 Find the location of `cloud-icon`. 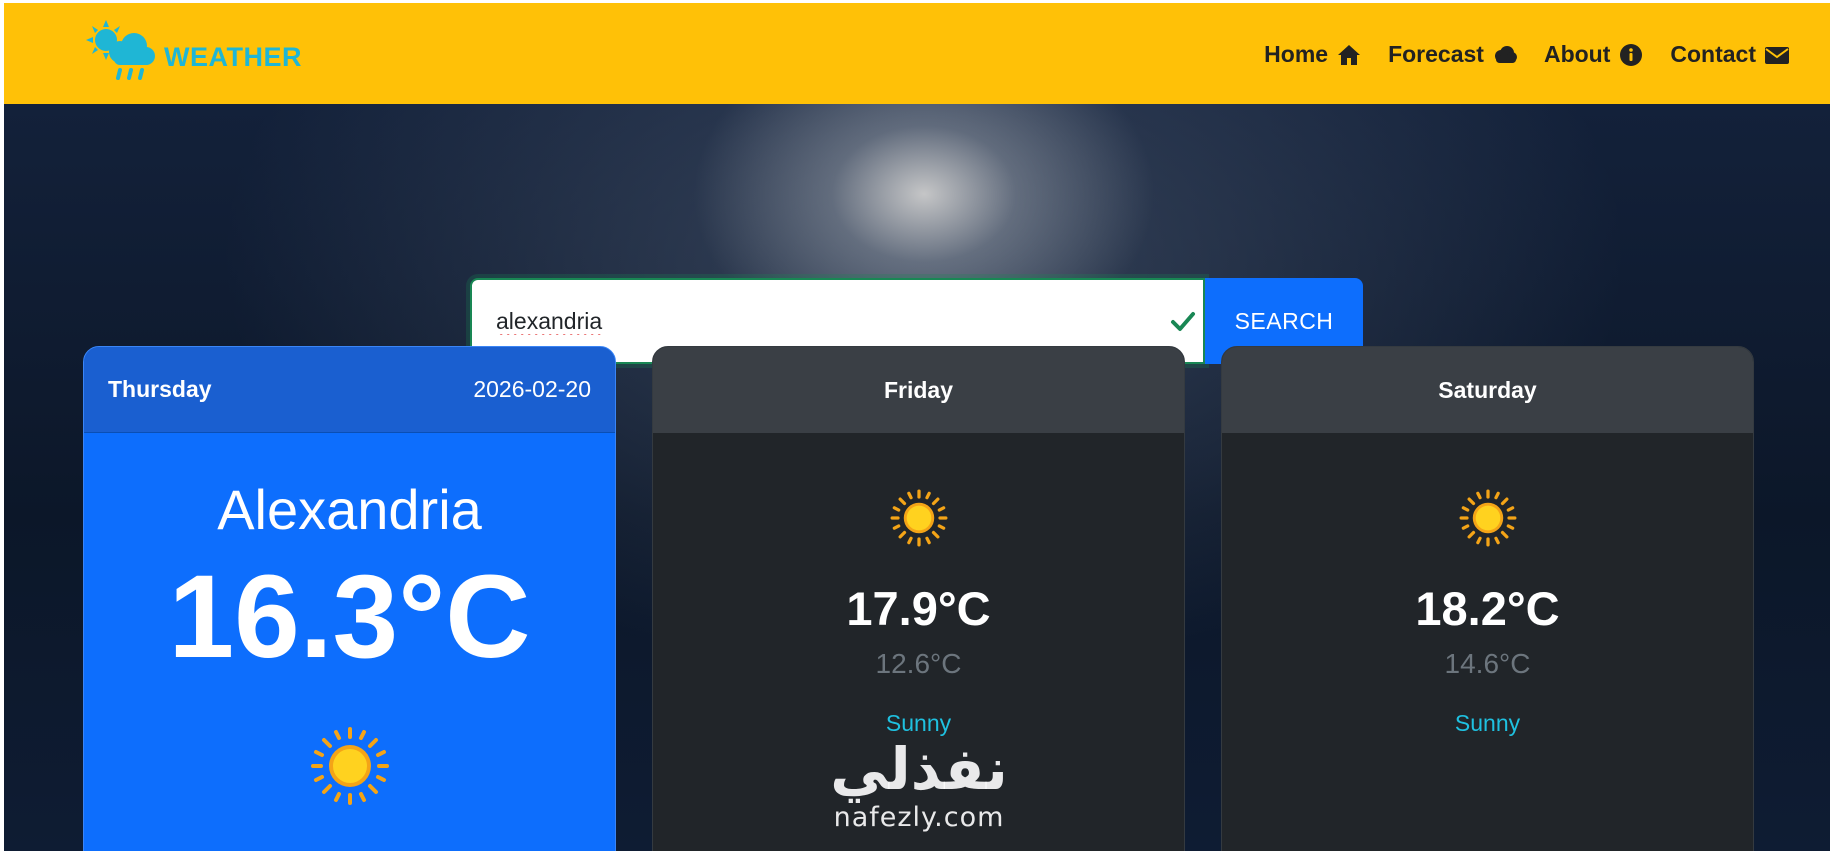

cloud-icon is located at coordinates (1505, 54).